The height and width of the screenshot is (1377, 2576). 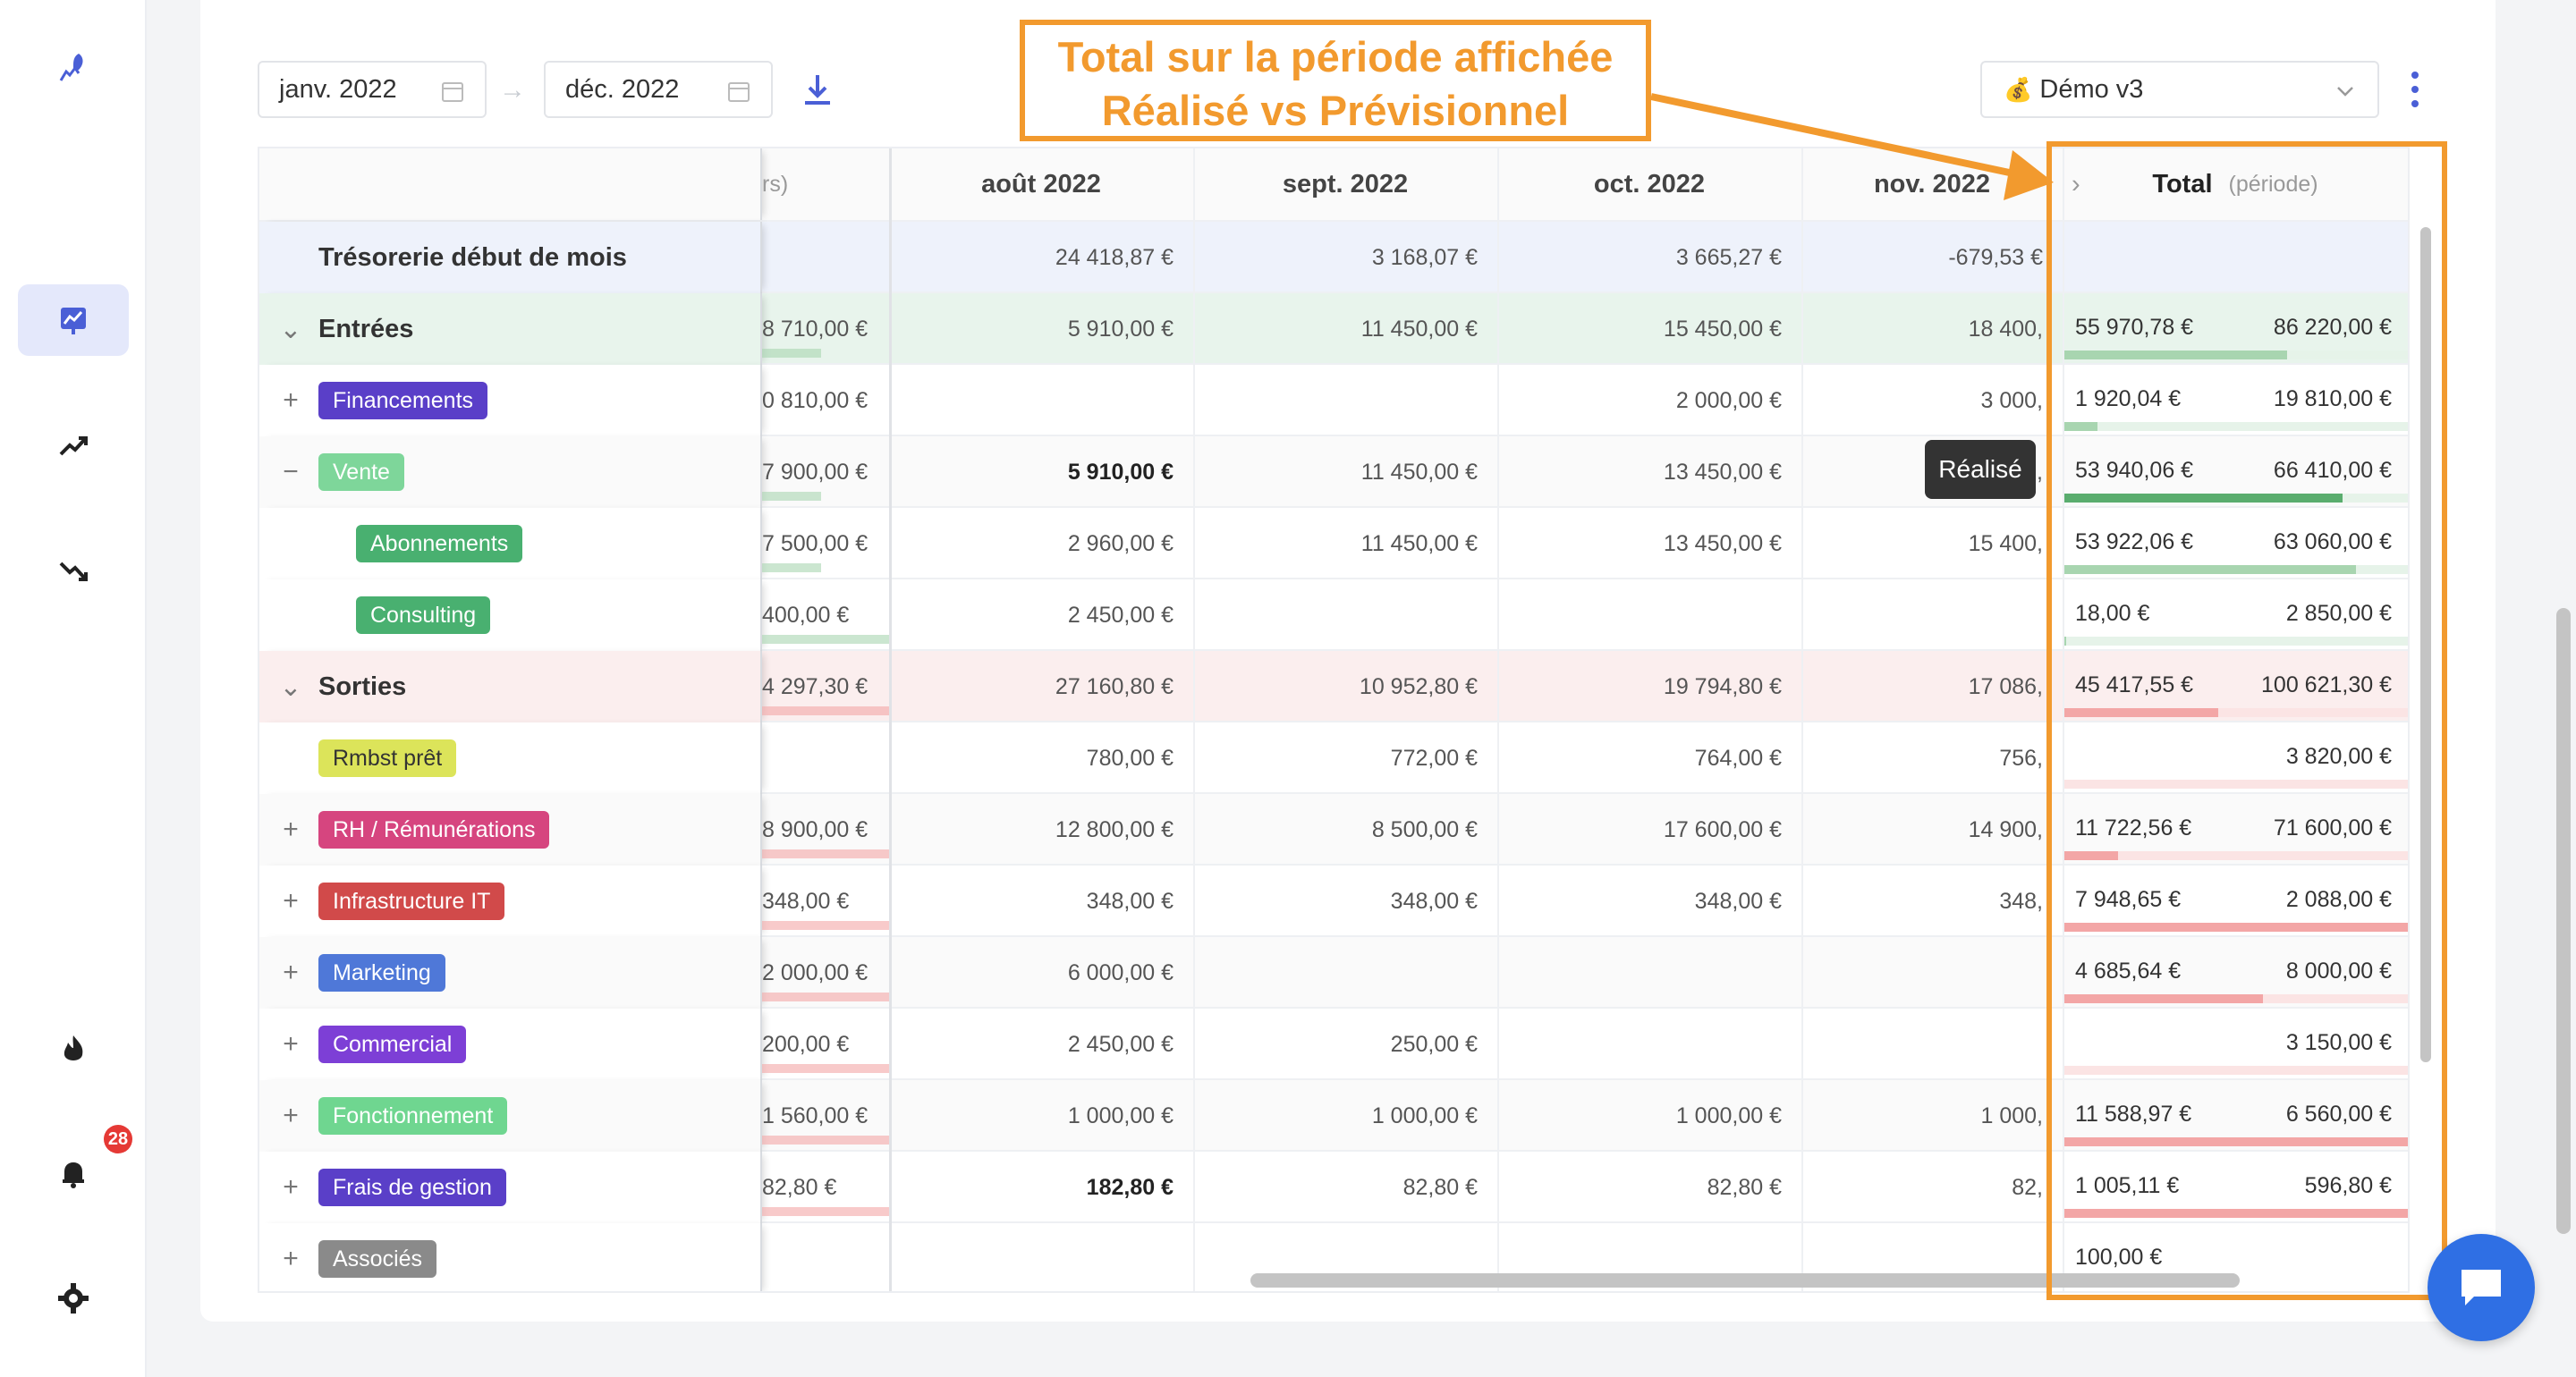 I want to click on total-real: 1 005,11 €, so click(x=2127, y=1185).